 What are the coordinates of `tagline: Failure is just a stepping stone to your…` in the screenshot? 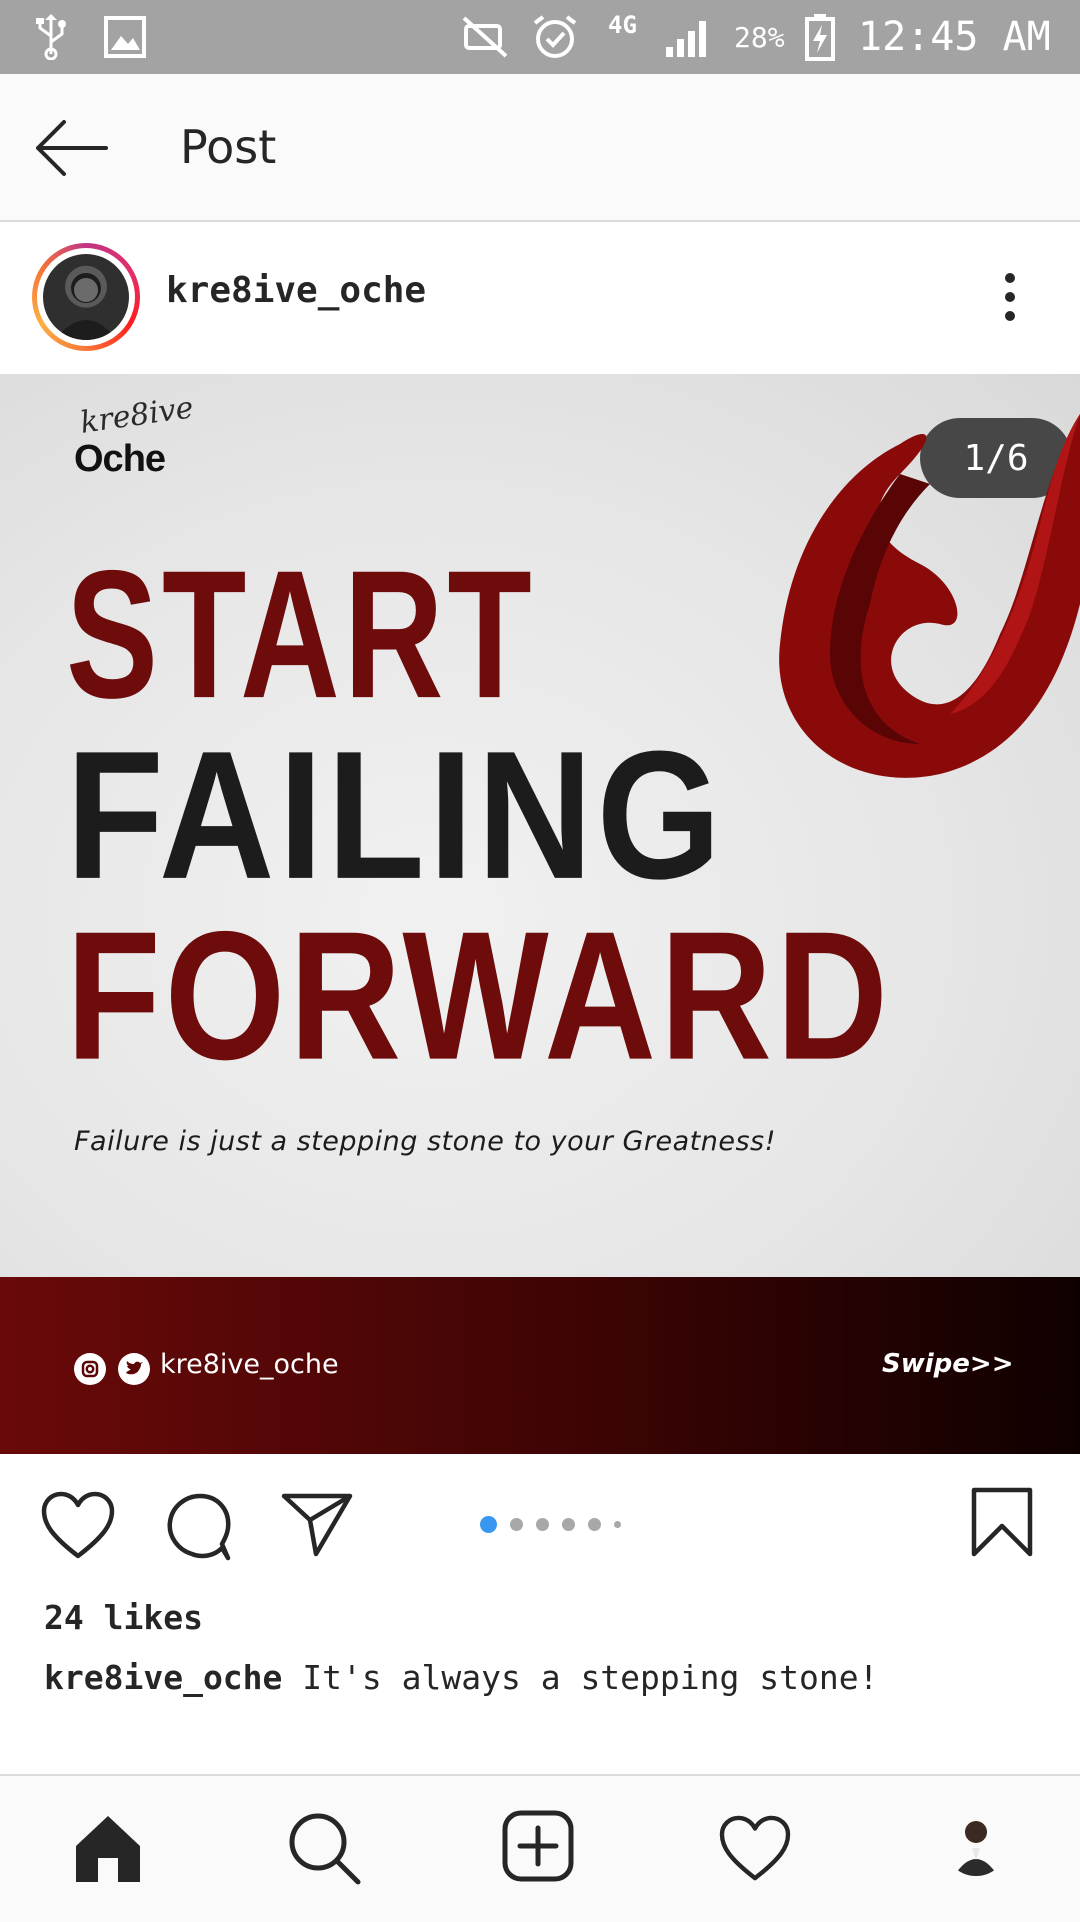 It's located at (425, 1141).